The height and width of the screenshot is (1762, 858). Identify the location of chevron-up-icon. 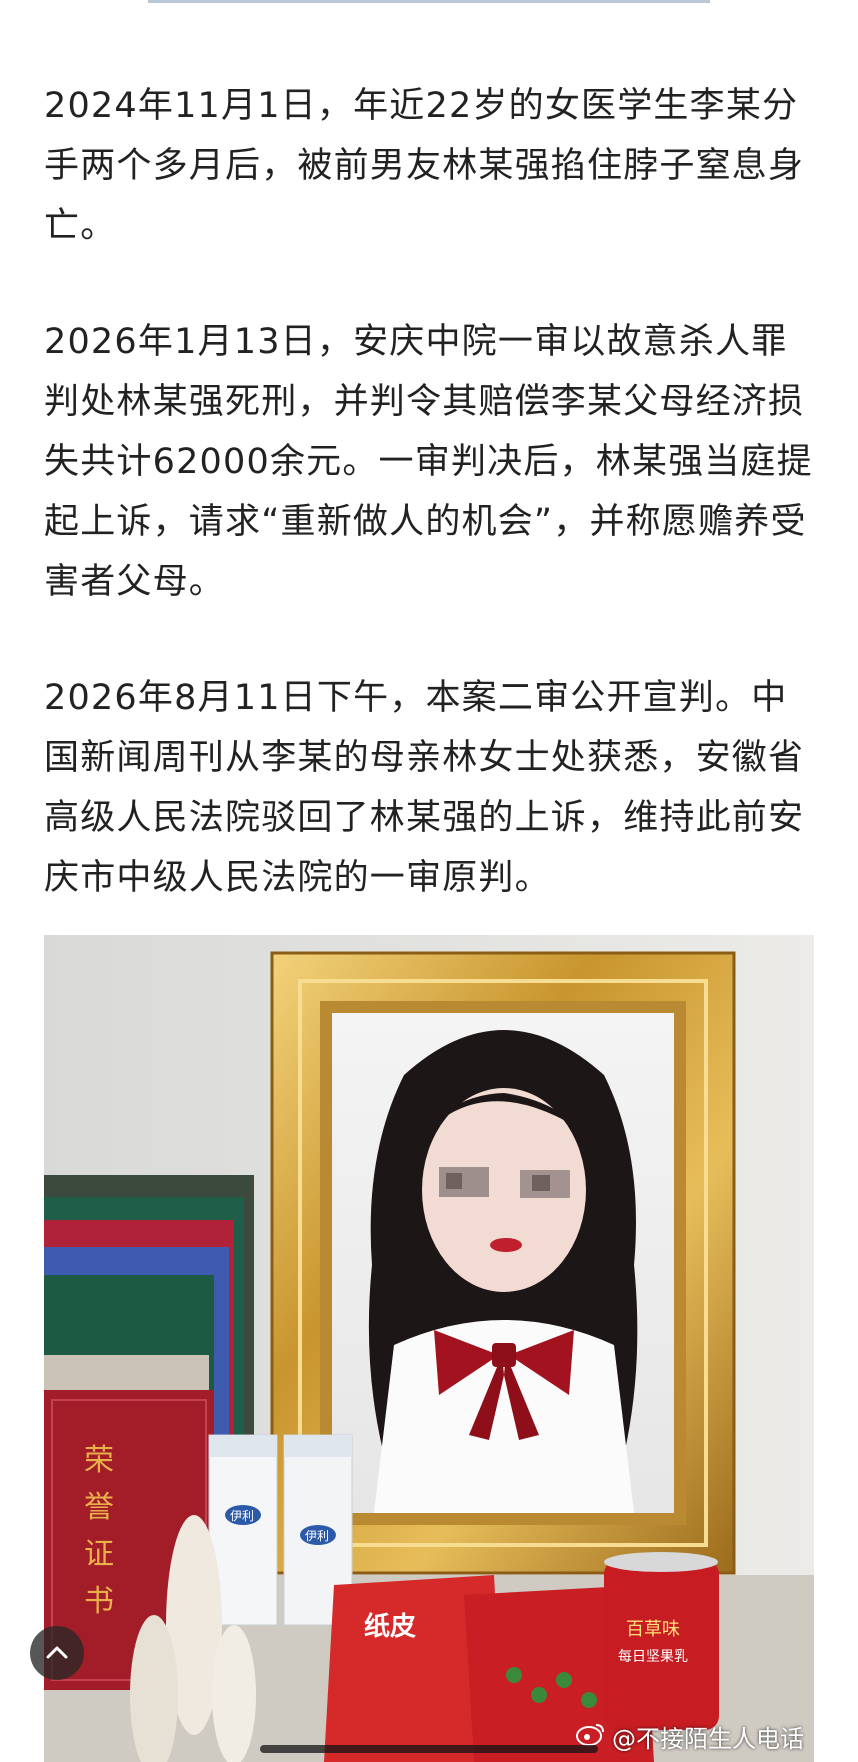
(57, 1653).